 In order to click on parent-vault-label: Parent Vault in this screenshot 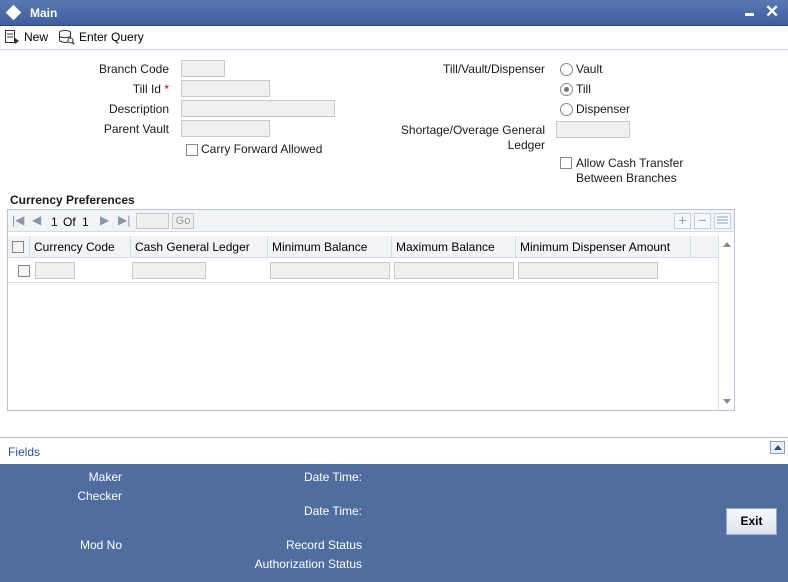, I will do `click(136, 129)`.